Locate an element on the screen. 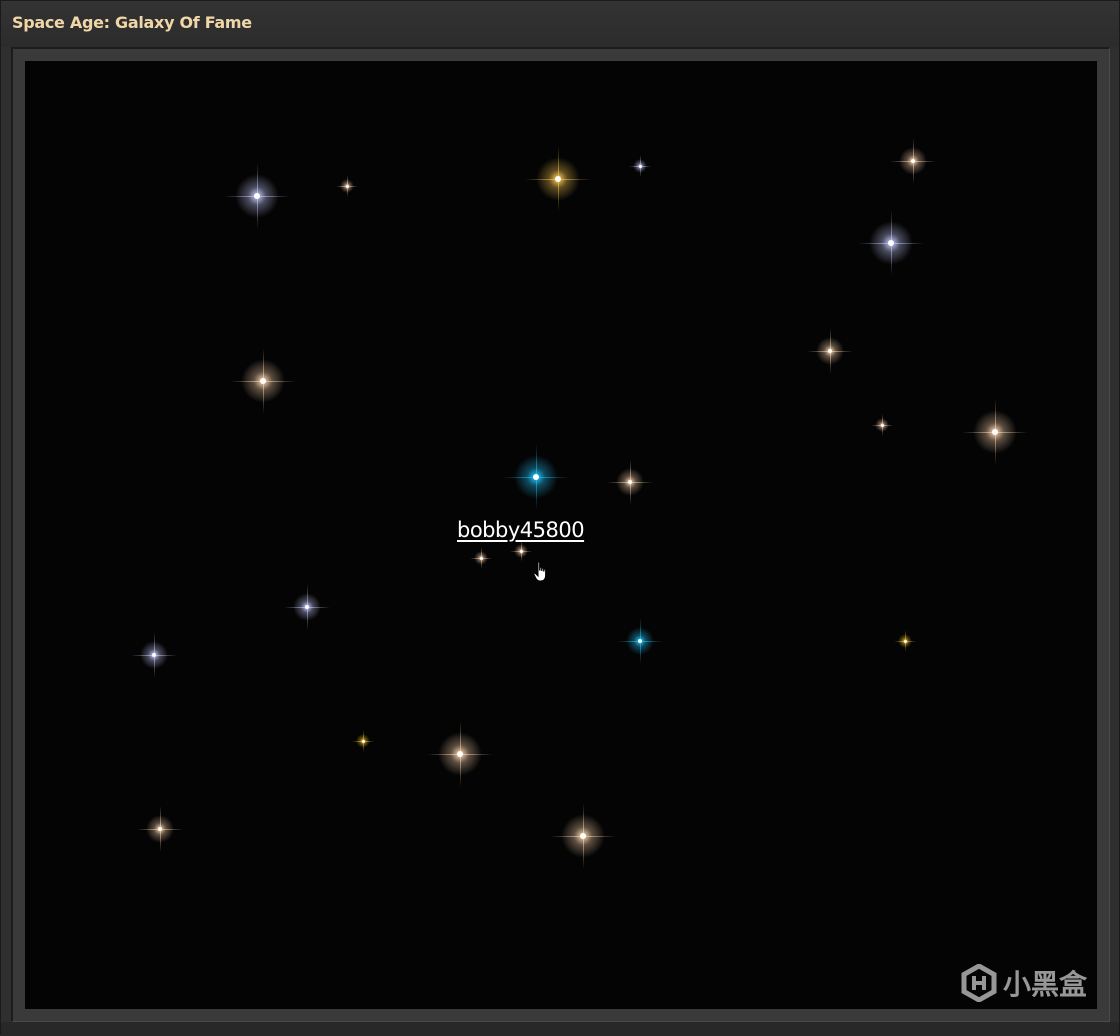 This screenshot has height=1036, width=1120. player-name-link: bobby45800 is located at coordinates (521, 530).